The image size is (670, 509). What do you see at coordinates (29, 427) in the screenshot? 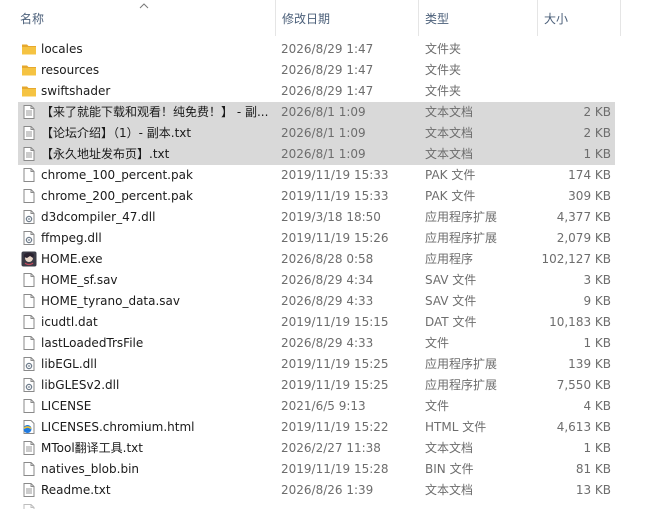
I see `html-file-icon` at bounding box center [29, 427].